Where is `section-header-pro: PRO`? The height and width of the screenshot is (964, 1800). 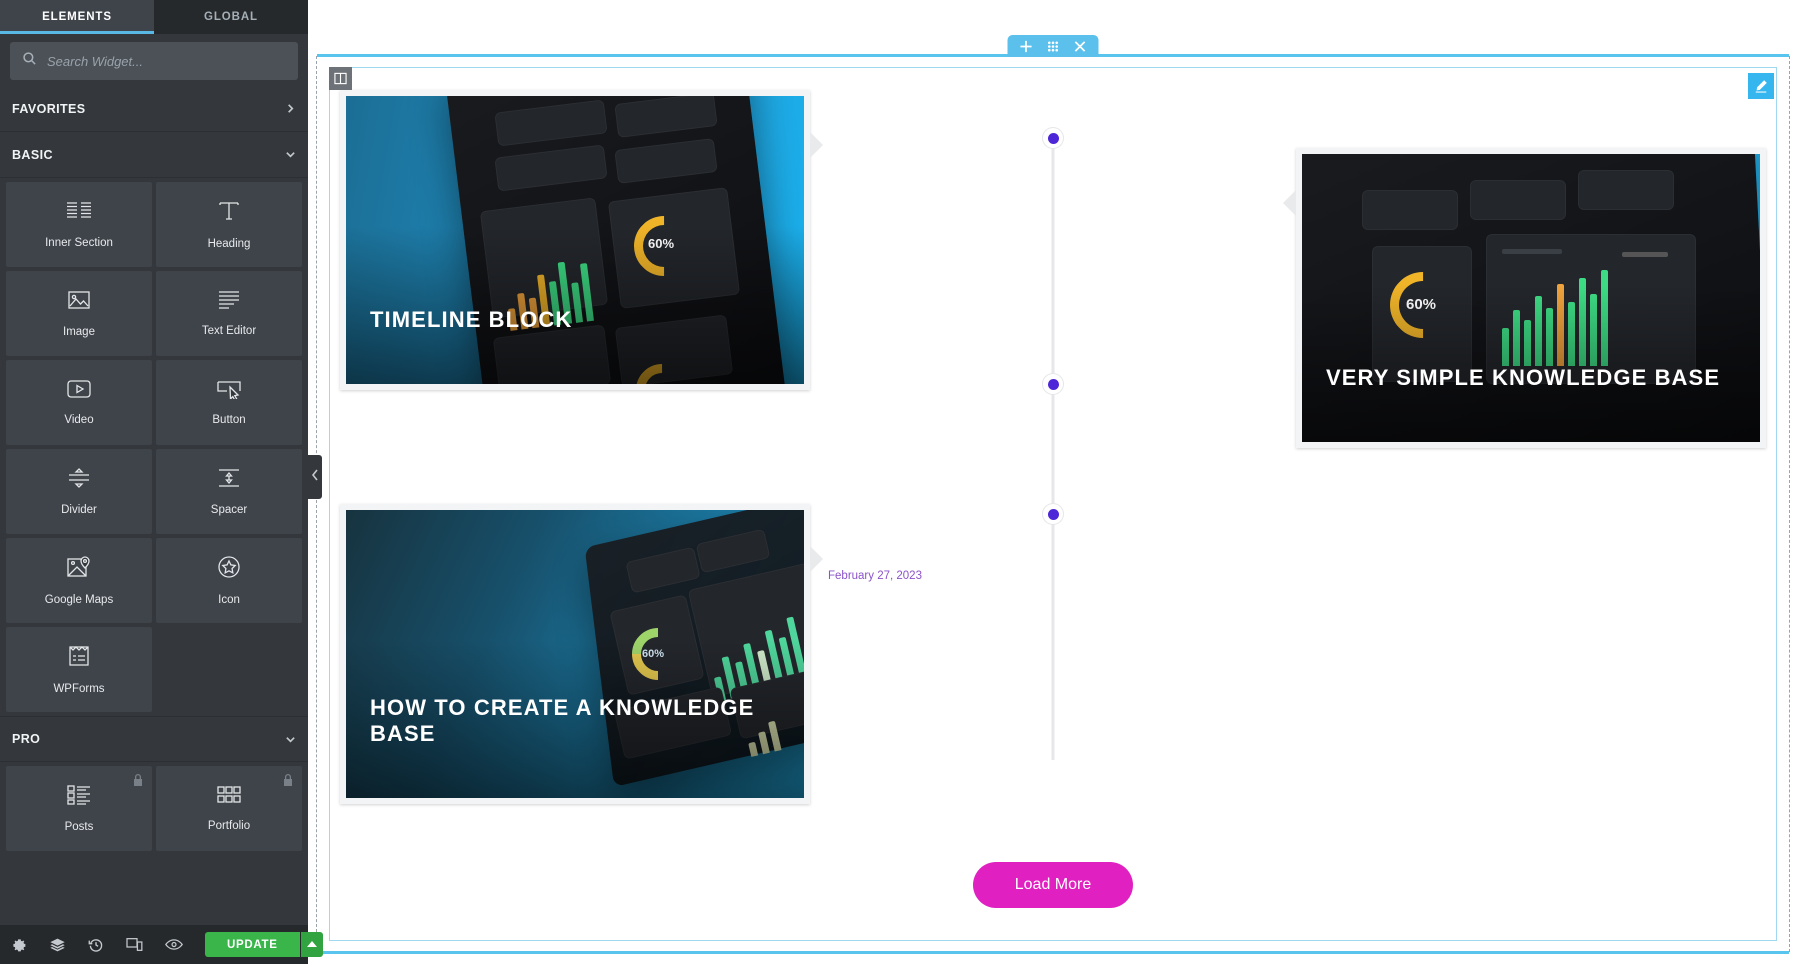 section-header-pro: PRO is located at coordinates (154, 739).